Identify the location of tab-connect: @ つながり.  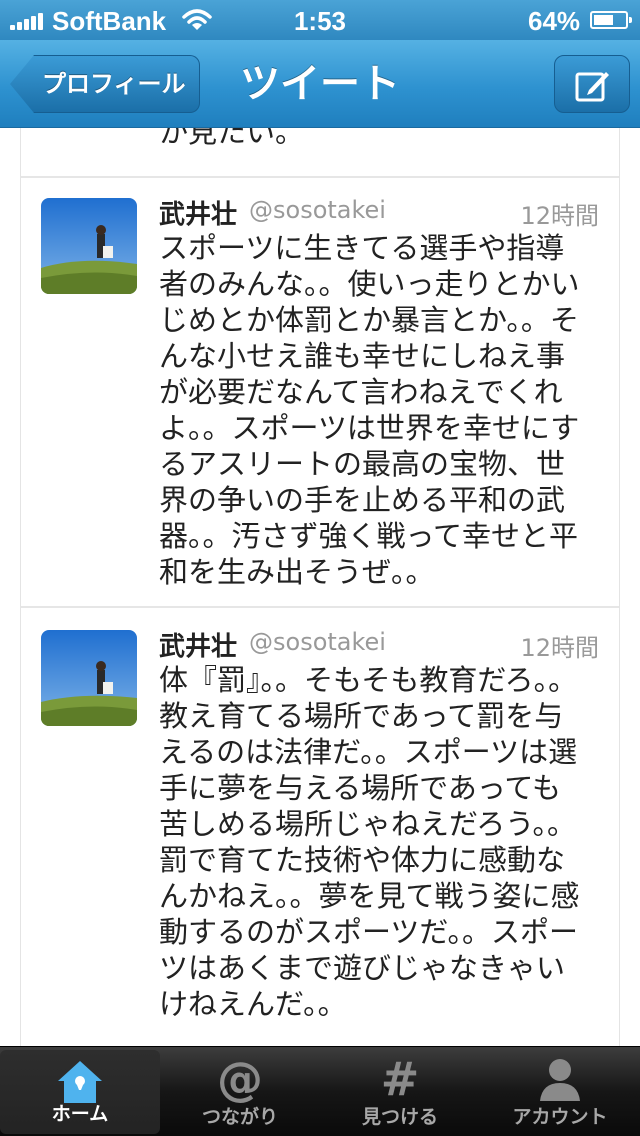
(240, 1091).